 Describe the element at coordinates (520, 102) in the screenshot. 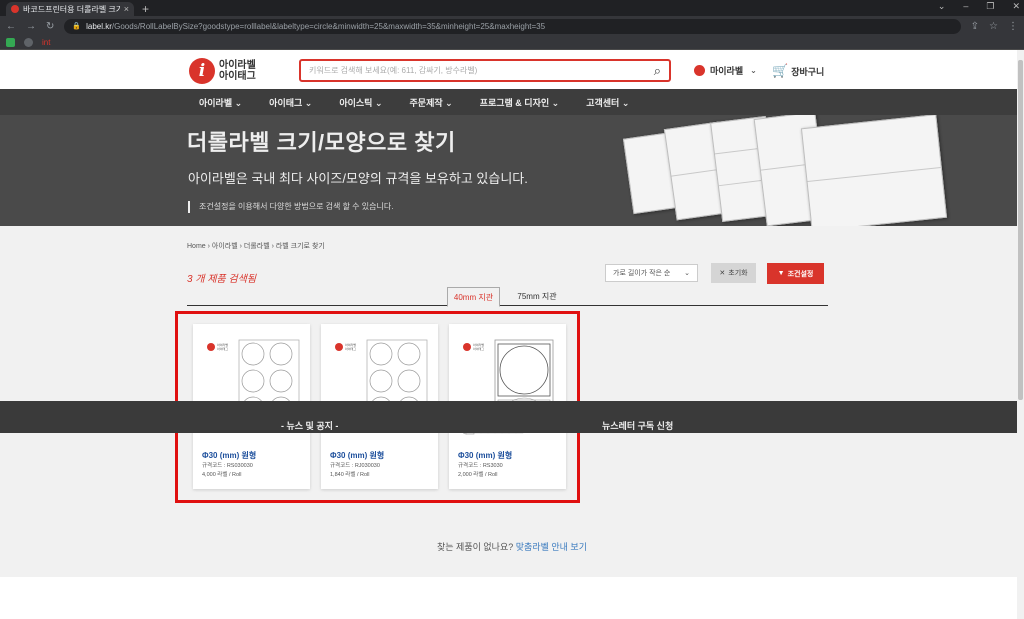

I see `nav-item-program: 프로그램 & 디자인 ⌄` at that location.